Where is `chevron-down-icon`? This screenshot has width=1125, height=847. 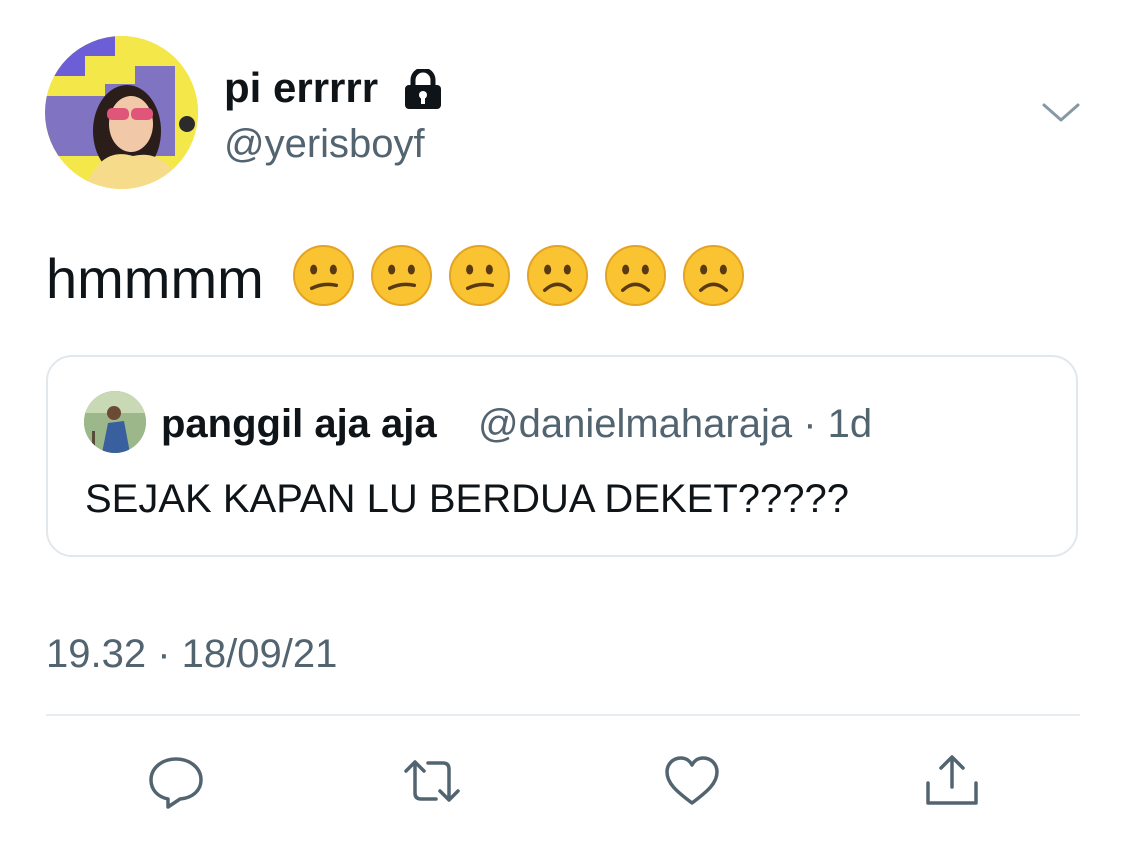 chevron-down-icon is located at coordinates (1061, 113).